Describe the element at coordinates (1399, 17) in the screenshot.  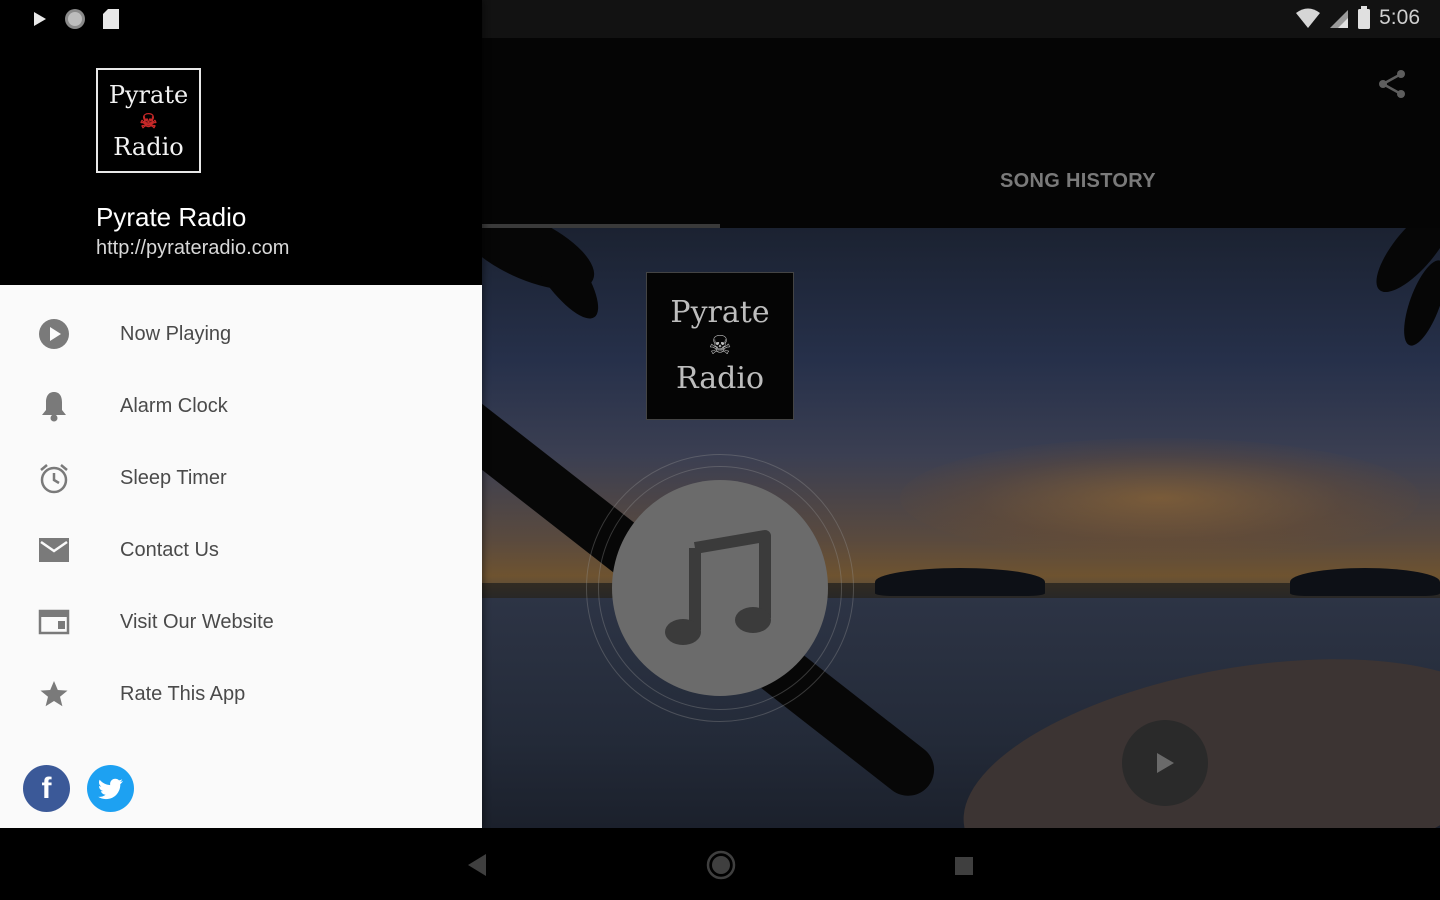
I see `clock-time: 5:06` at that location.